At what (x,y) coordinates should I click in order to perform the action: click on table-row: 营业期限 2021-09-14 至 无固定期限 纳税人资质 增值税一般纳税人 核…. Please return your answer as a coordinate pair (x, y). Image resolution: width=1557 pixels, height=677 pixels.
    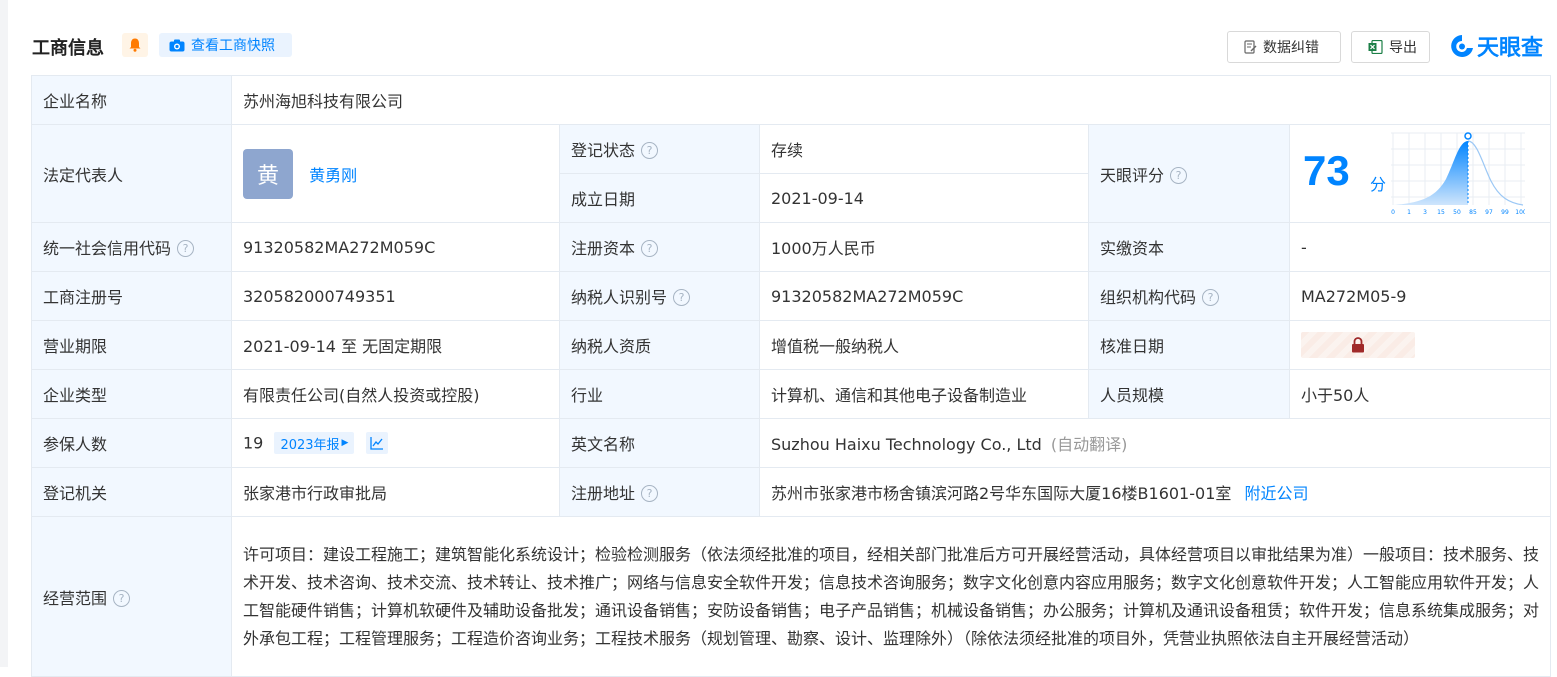
    Looking at the image, I should click on (791, 345).